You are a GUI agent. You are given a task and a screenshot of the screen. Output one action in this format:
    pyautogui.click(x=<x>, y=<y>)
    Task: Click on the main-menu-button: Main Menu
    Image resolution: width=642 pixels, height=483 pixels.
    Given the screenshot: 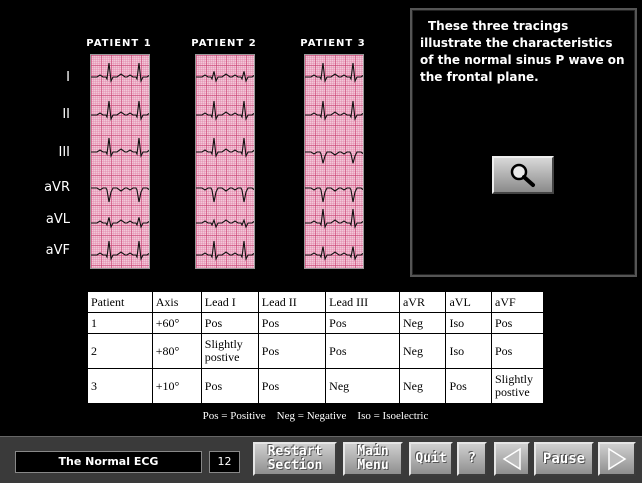 What is the action you would take?
    pyautogui.click(x=373, y=459)
    